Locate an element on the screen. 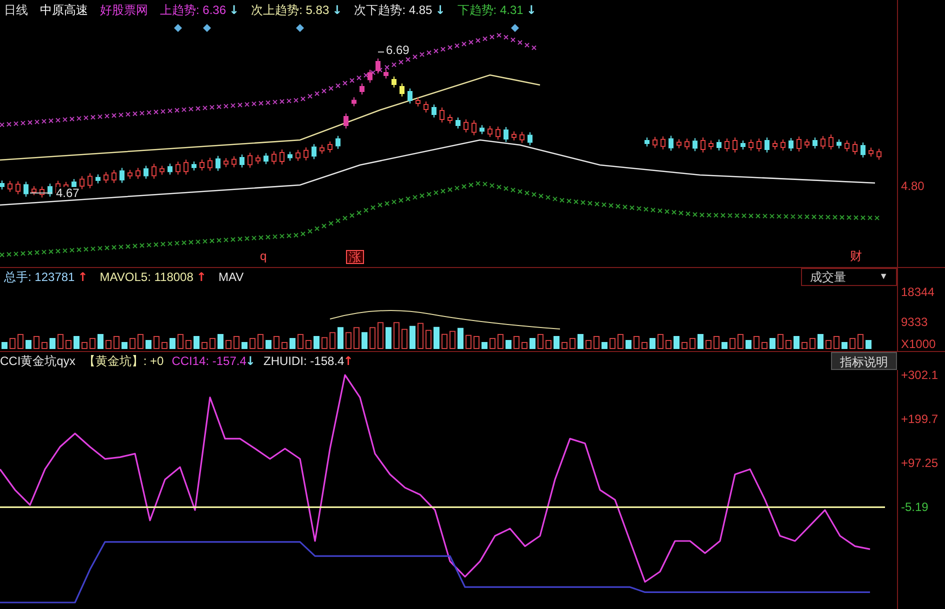  legend-text: 上趋势: 6.36 is located at coordinates (193, 10).